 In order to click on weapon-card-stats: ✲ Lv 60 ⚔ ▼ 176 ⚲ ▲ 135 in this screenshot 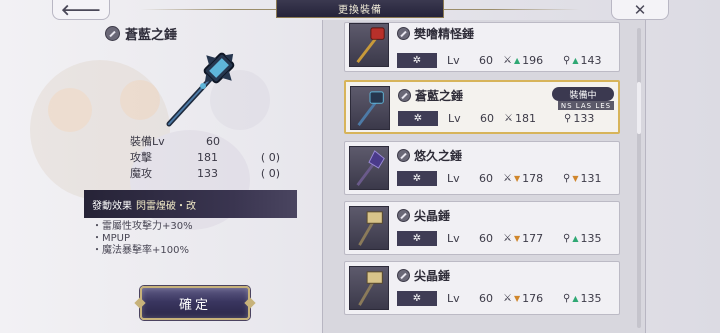, I will do `click(506, 298)`.